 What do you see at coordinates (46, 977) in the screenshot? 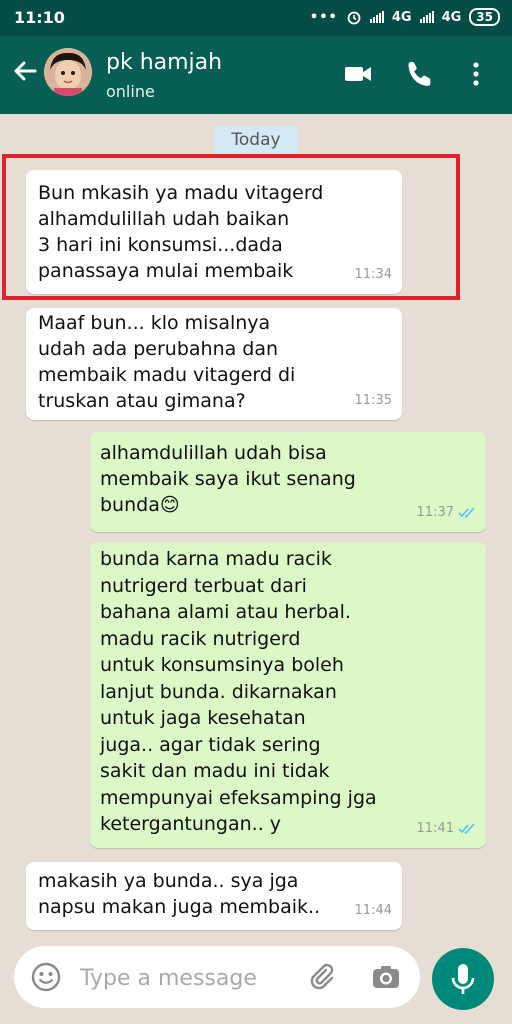
I see `emoji-icon` at bounding box center [46, 977].